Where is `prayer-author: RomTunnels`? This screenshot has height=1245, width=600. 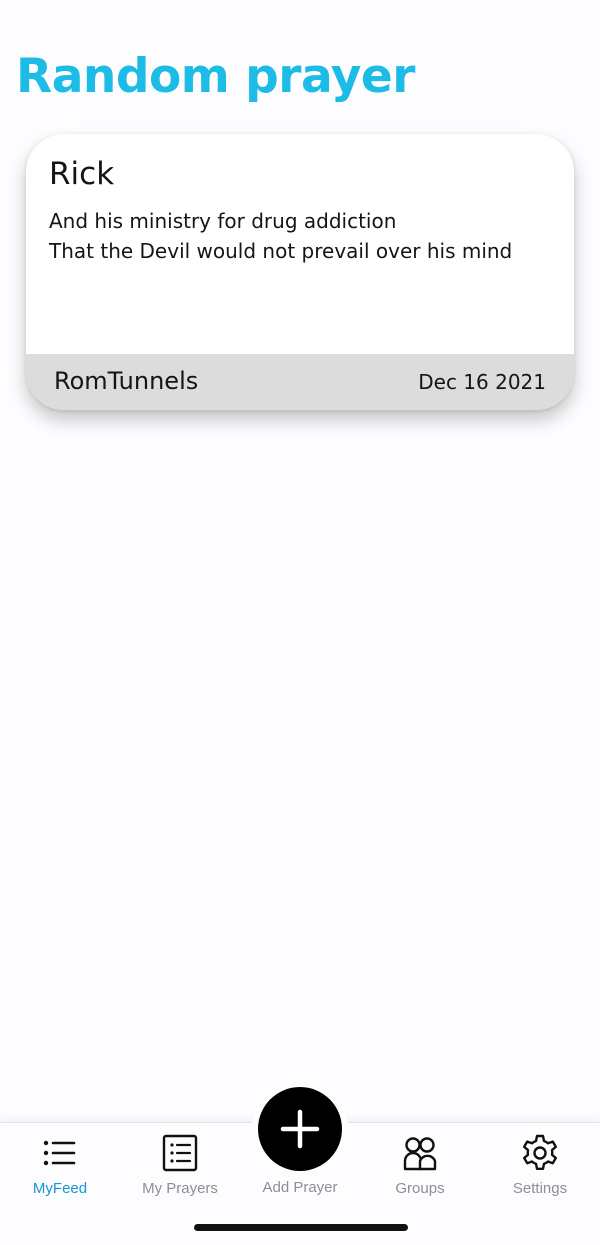 prayer-author: RomTunnels is located at coordinates (126, 381).